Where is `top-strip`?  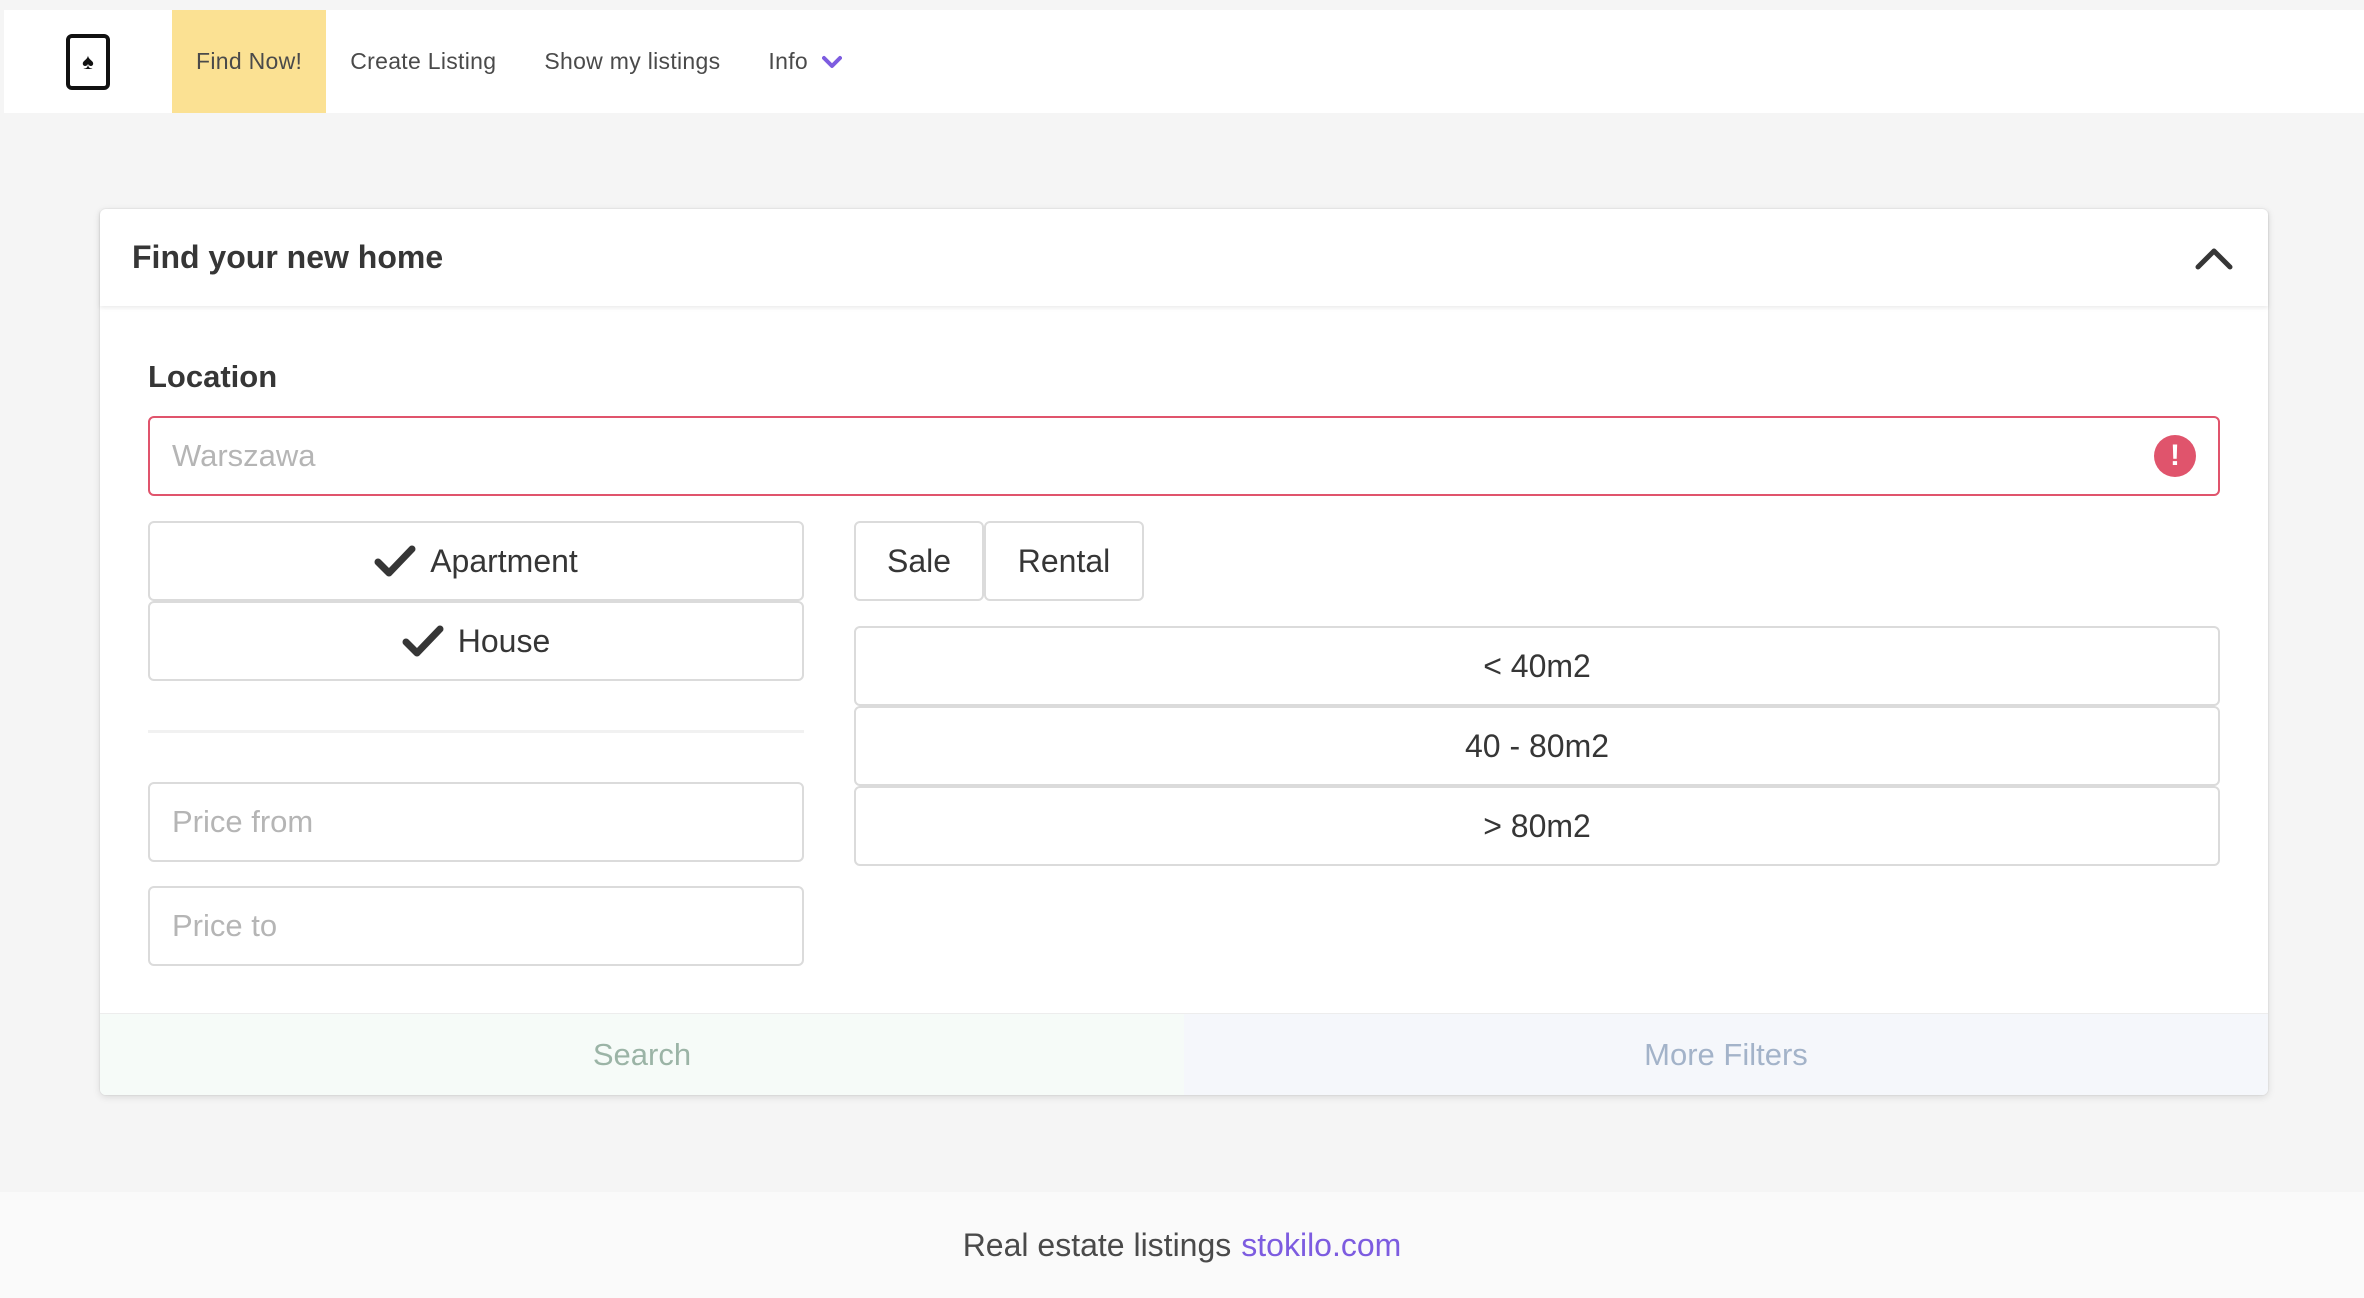 top-strip is located at coordinates (1182, 5).